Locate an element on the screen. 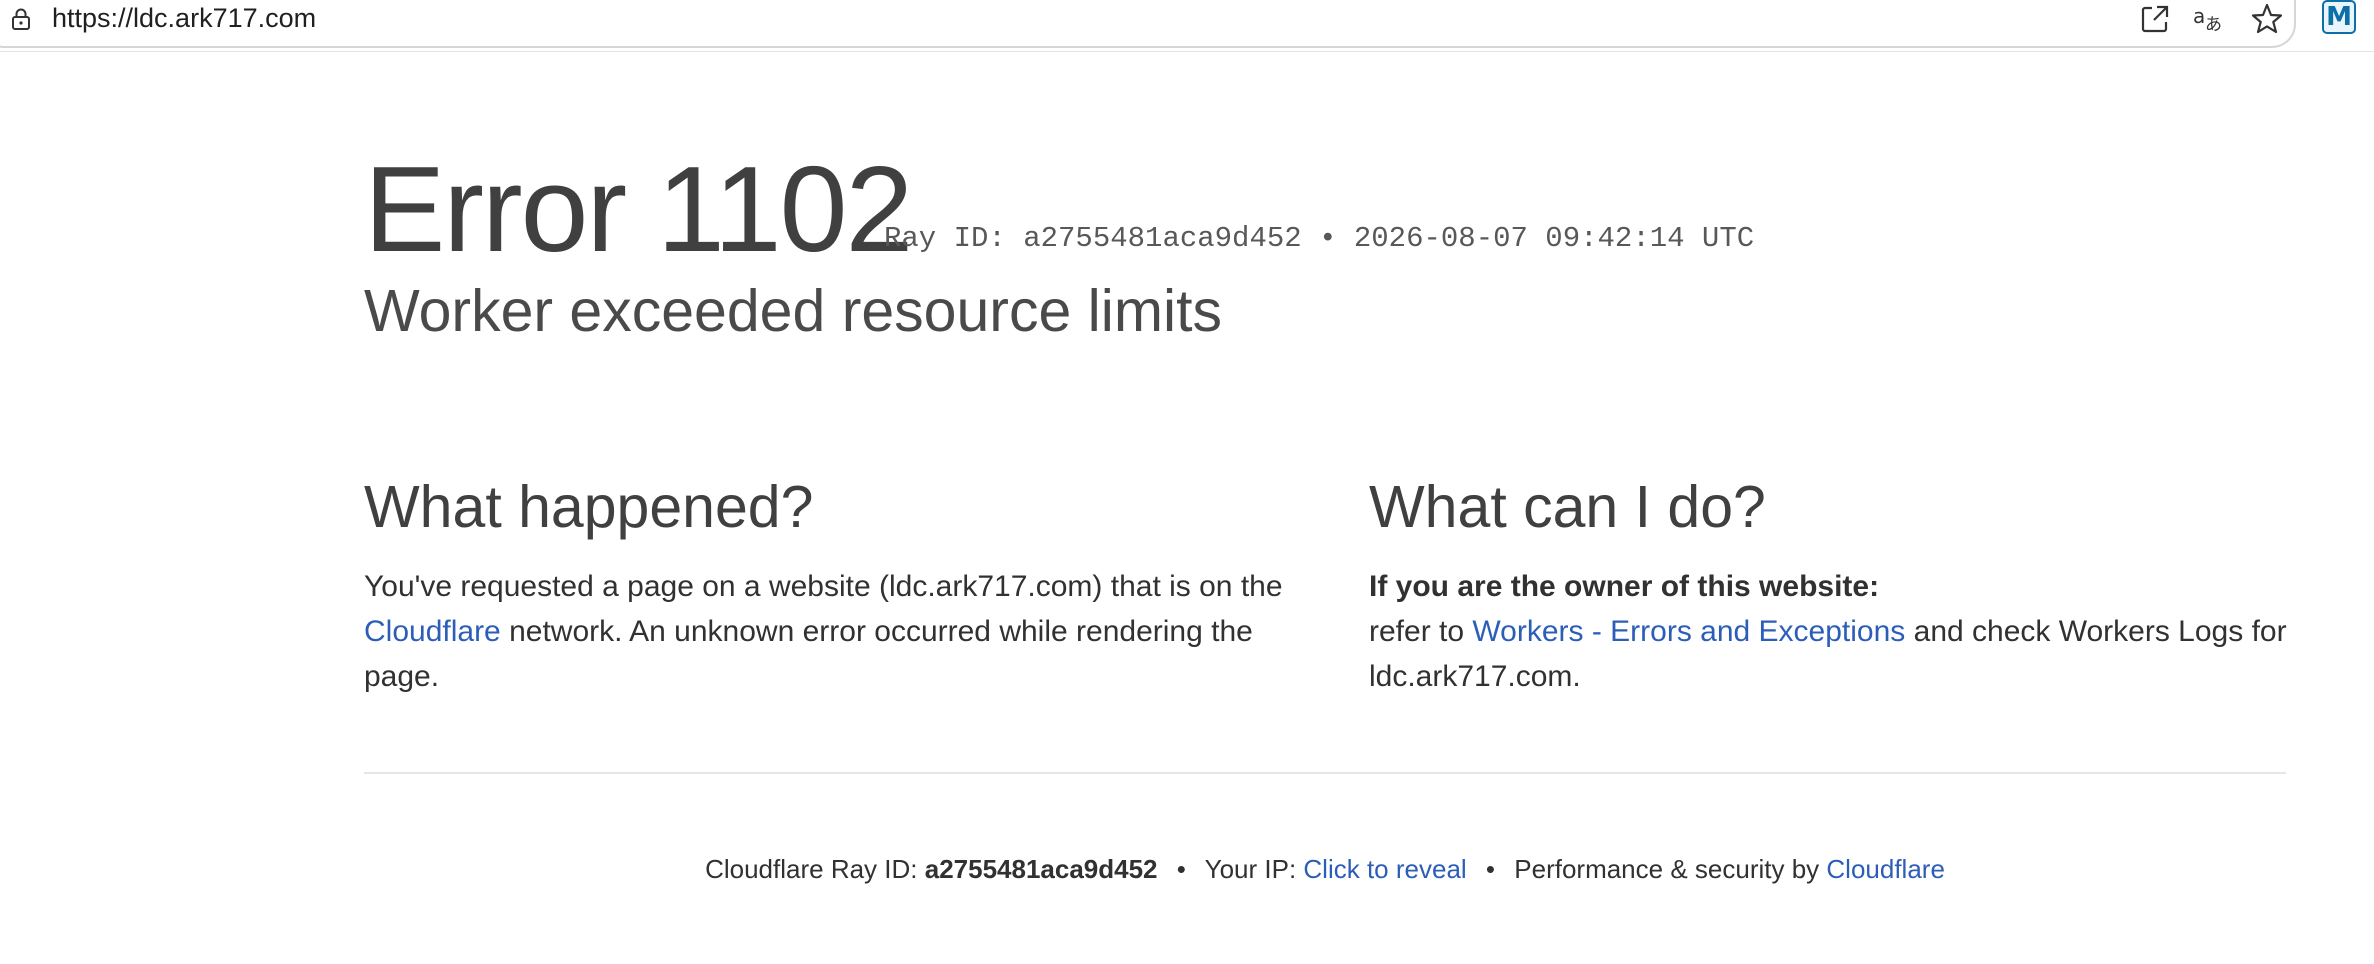 Image resolution: width=2374 pixels, height=964 pixels. svg-text: a is located at coordinates (2199, 16).